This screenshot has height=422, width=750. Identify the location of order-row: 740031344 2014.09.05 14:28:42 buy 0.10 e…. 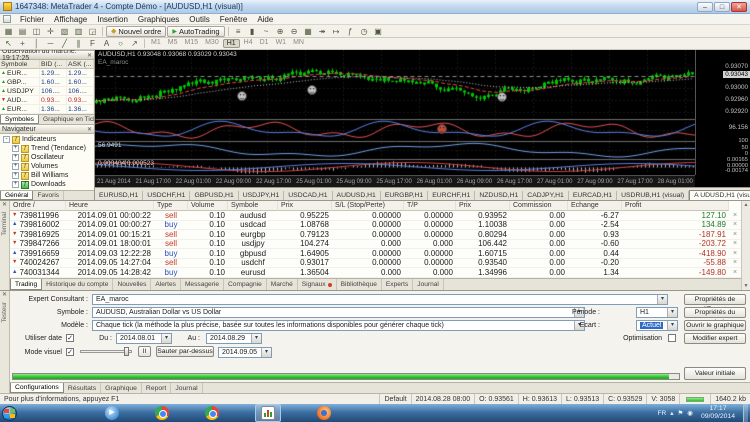
(375, 273).